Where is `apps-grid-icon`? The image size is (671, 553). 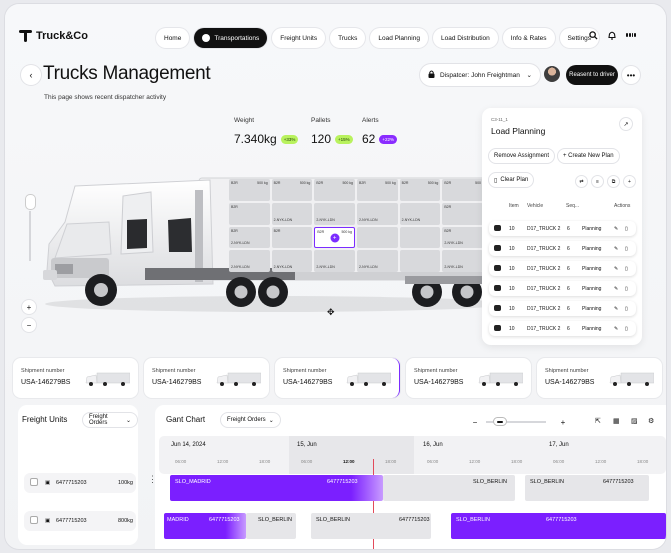 apps-grid-icon is located at coordinates (631, 35).